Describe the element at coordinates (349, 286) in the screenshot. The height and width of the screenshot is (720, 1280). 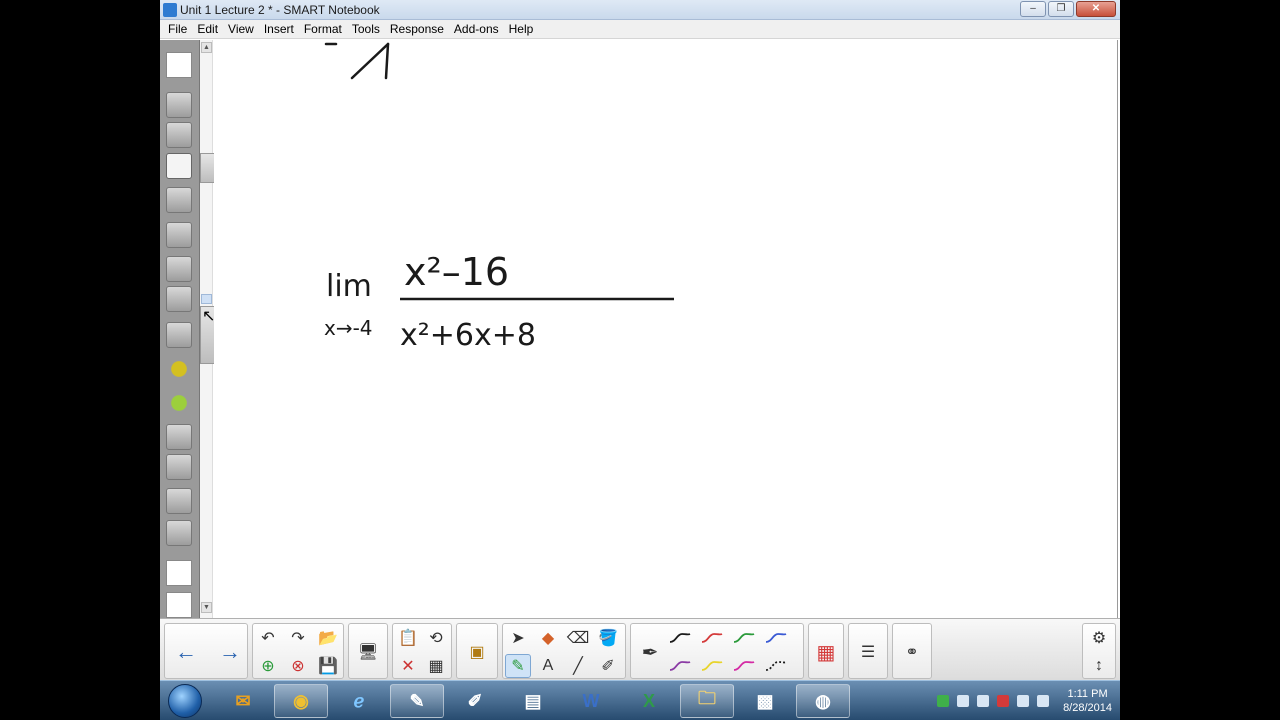
I see `limit-operator: lim` at that location.